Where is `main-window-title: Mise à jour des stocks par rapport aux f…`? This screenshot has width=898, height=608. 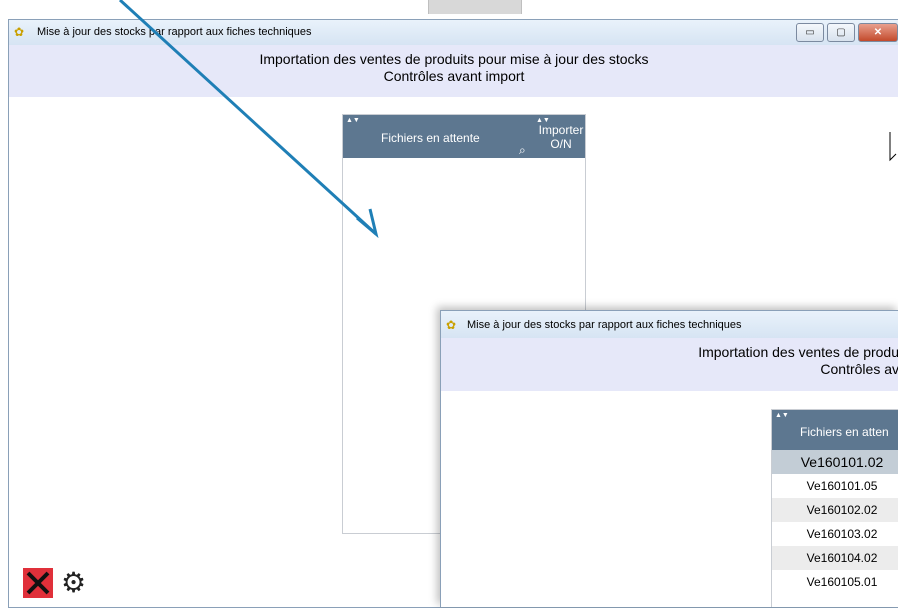
main-window-title: Mise à jour des stocks par rapport aux f… is located at coordinates (174, 32).